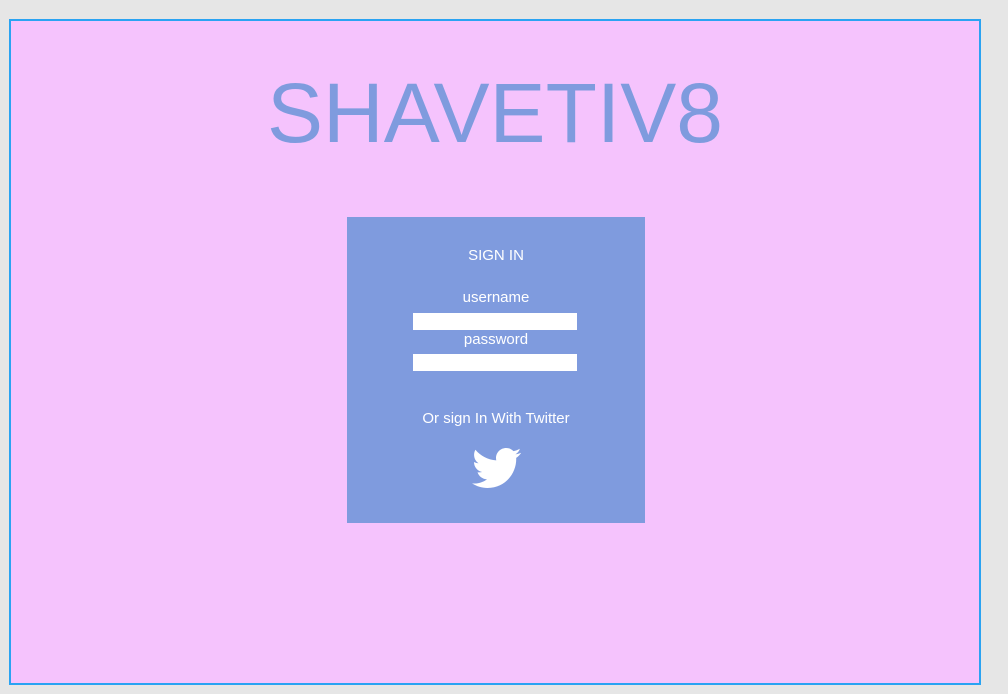 The width and height of the screenshot is (1008, 694). I want to click on twitter-signin-button, so click(496, 468).